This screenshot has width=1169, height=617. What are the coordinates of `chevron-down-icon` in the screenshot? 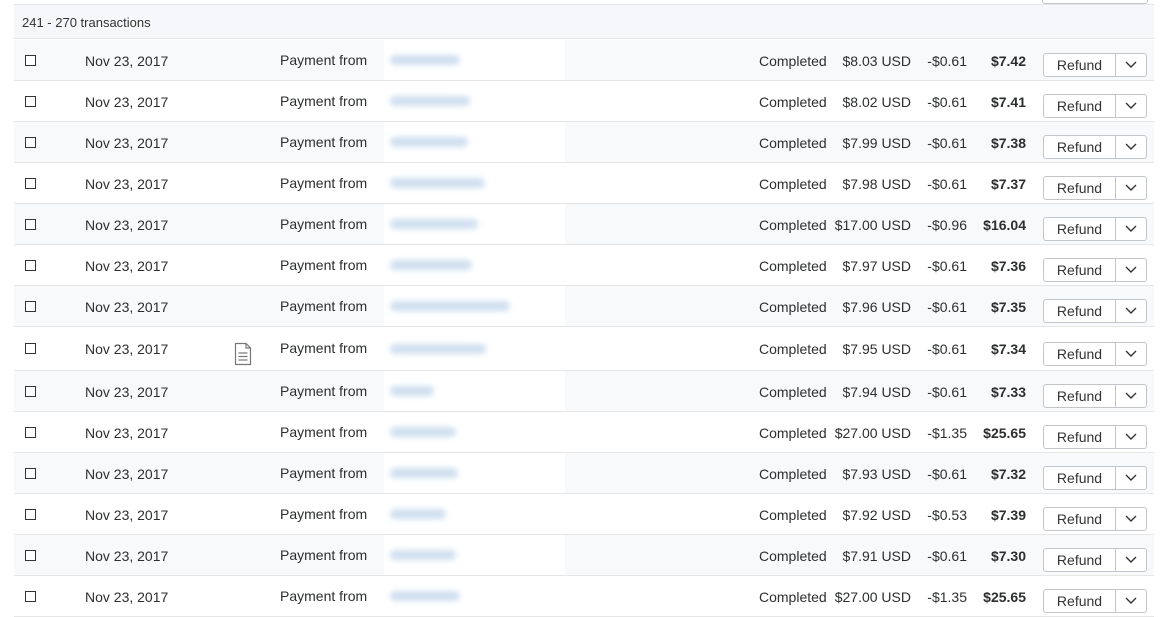 It's located at (1131, 105).